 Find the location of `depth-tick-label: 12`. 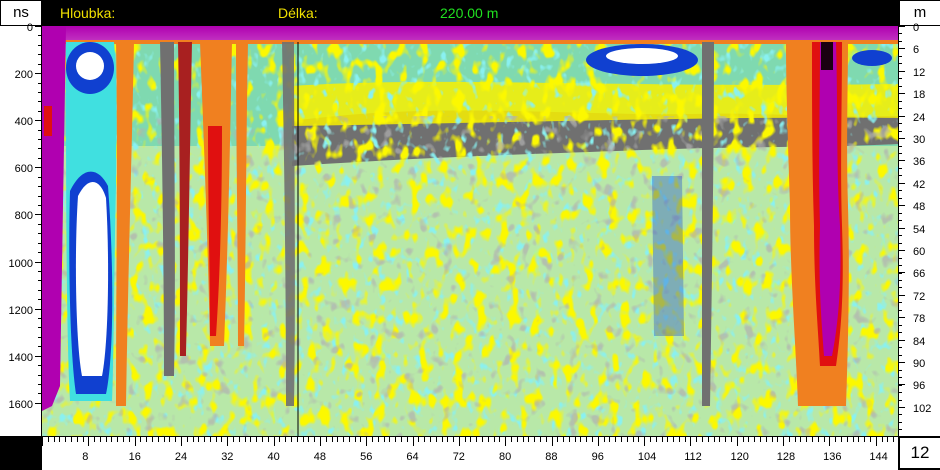

depth-tick-label: 12 is located at coordinates (919, 72).